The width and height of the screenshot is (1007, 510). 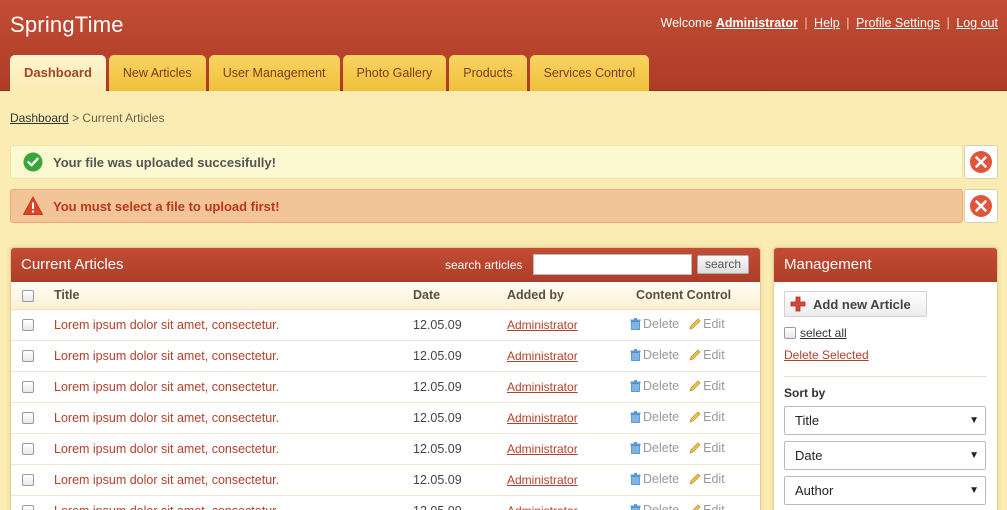 I want to click on column-date: Date, so click(x=460, y=296).